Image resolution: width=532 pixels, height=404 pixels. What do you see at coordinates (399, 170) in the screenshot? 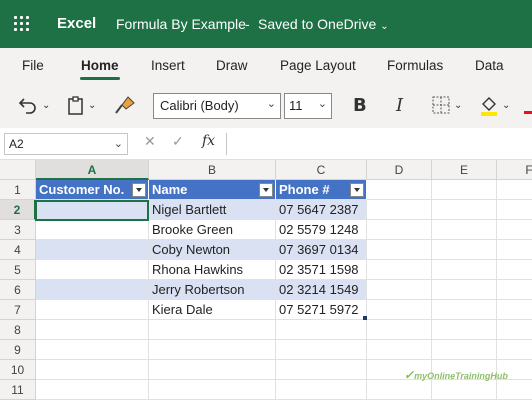
I see `column-header-d: D` at bounding box center [399, 170].